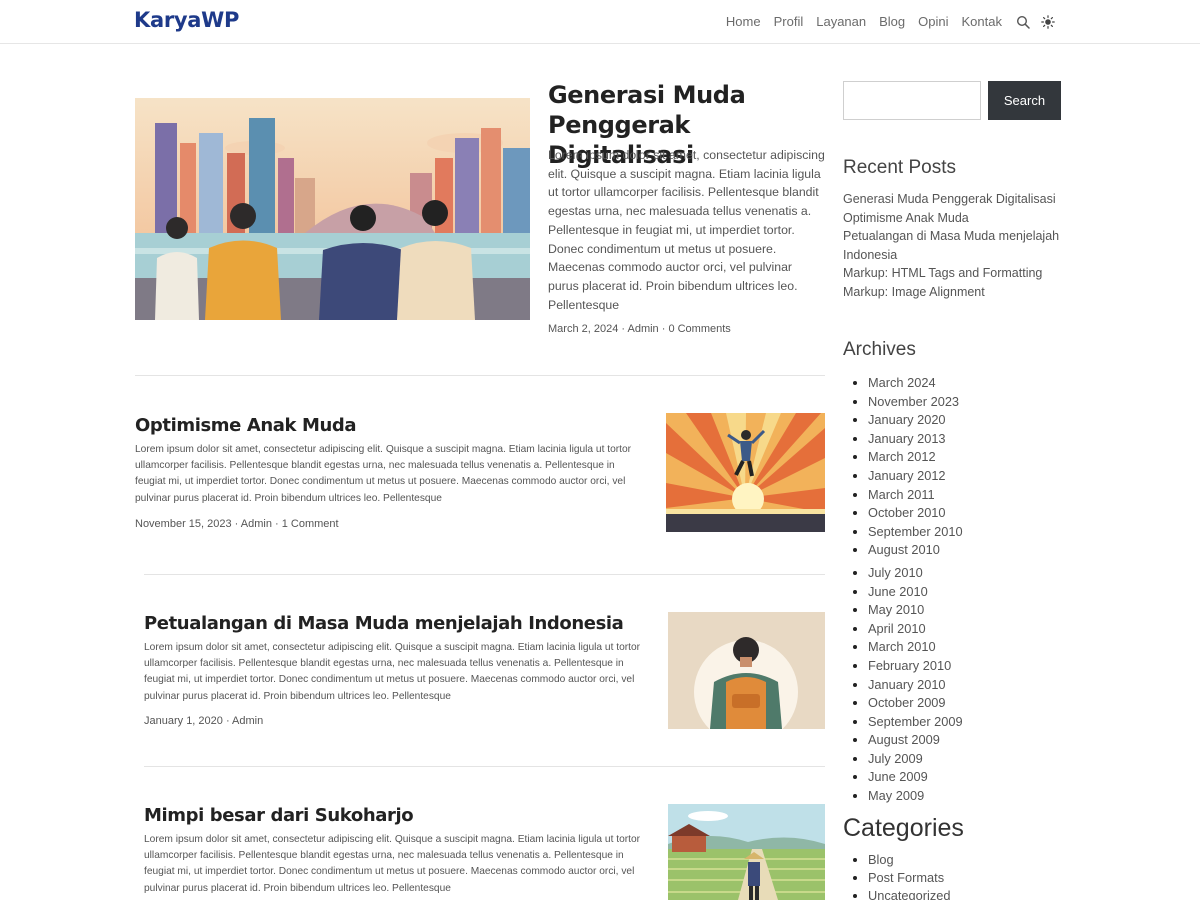 This screenshot has height=900, width=1200. What do you see at coordinates (279, 816) in the screenshot?
I see `post-title: Mimpi besar dari Sukoharjo` at bounding box center [279, 816].